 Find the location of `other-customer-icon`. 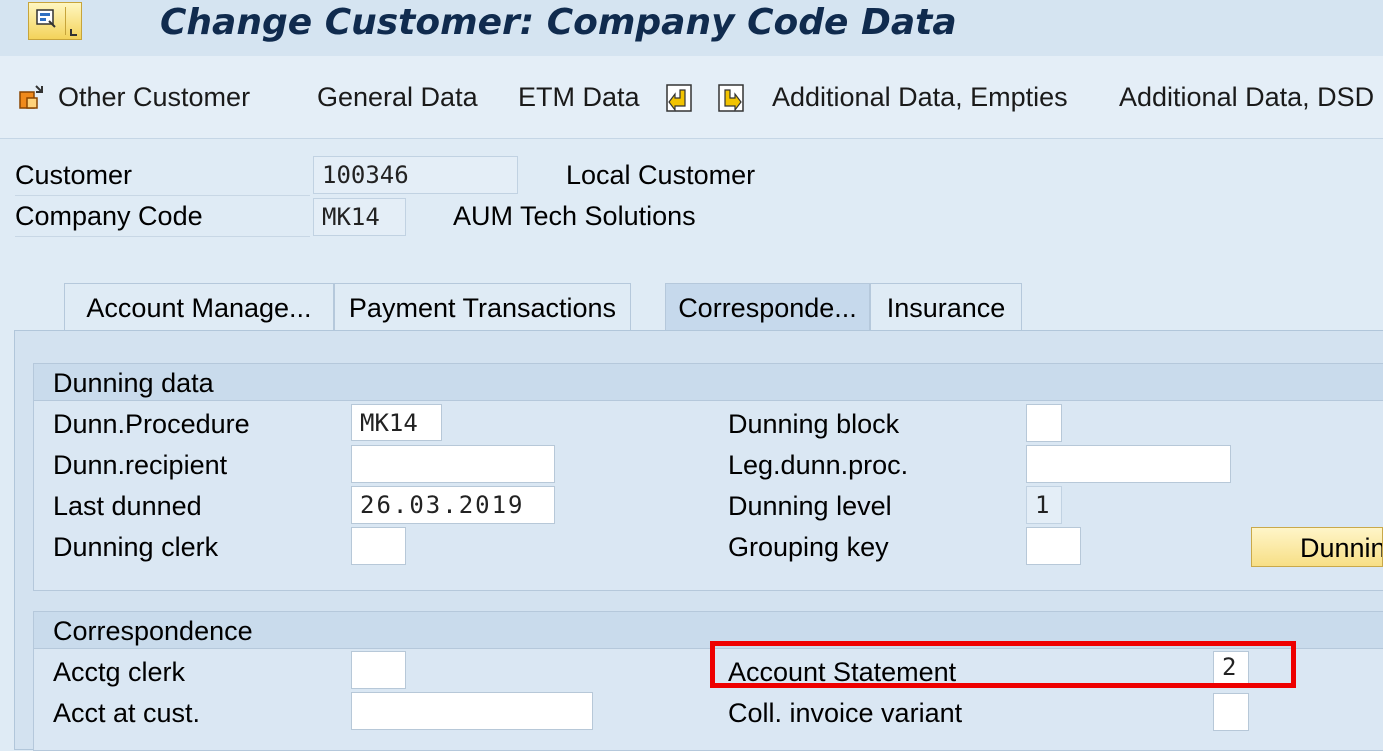

other-customer-icon is located at coordinates (31, 97).